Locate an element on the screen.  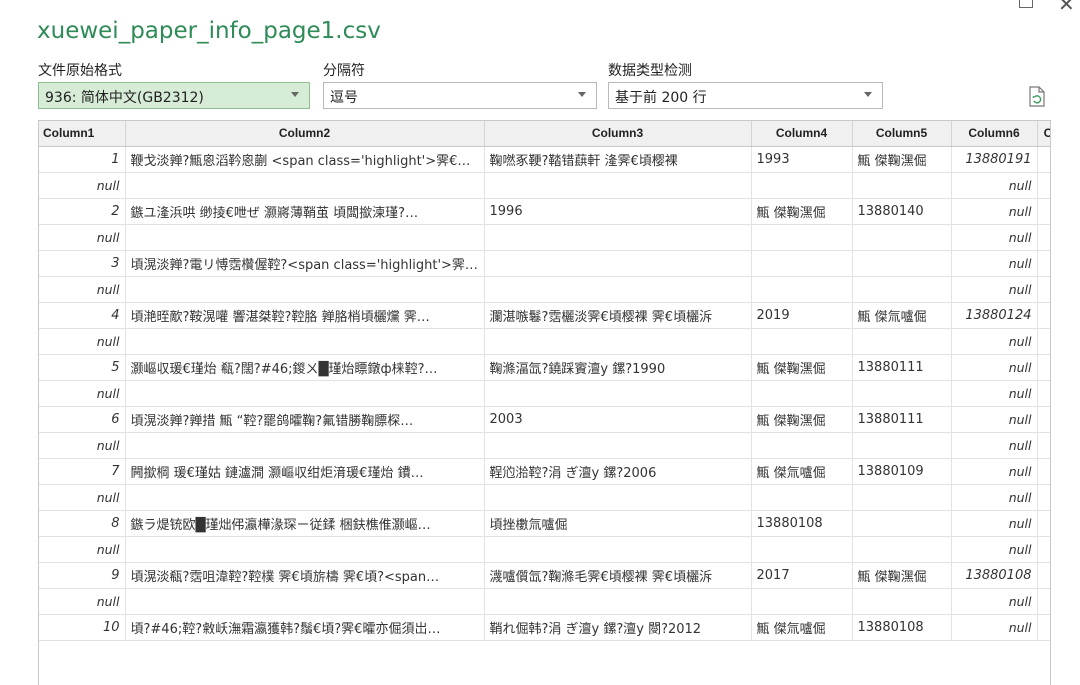
column-header: Column4 is located at coordinates (801, 133).